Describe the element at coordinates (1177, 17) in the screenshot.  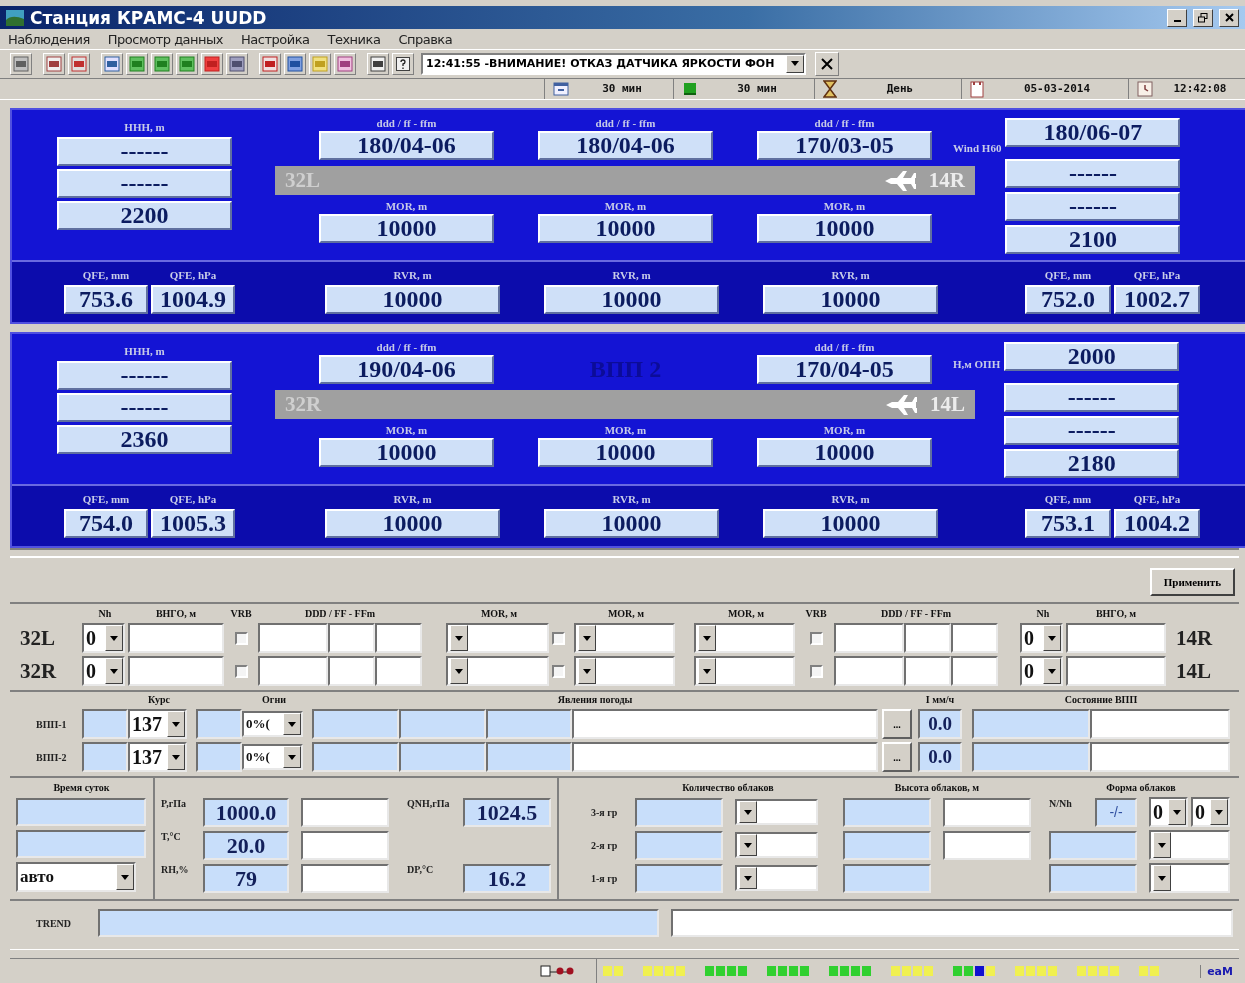
I see `minimize-button` at that location.